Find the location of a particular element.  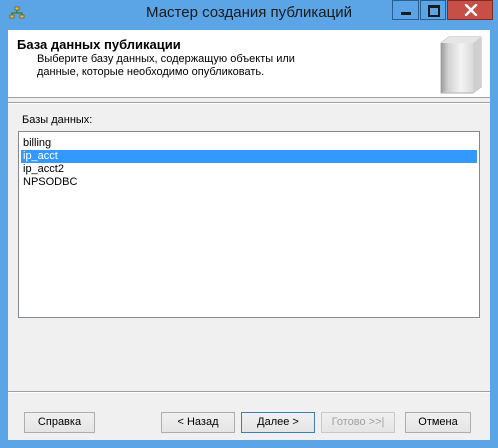

close-icon is located at coordinates (471, 10).